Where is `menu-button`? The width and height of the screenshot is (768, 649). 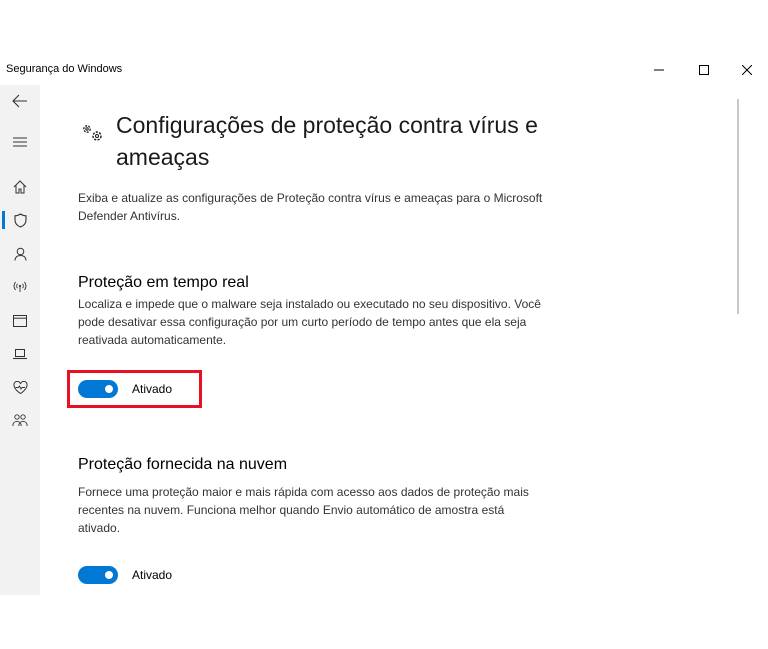
menu-button is located at coordinates (20, 142).